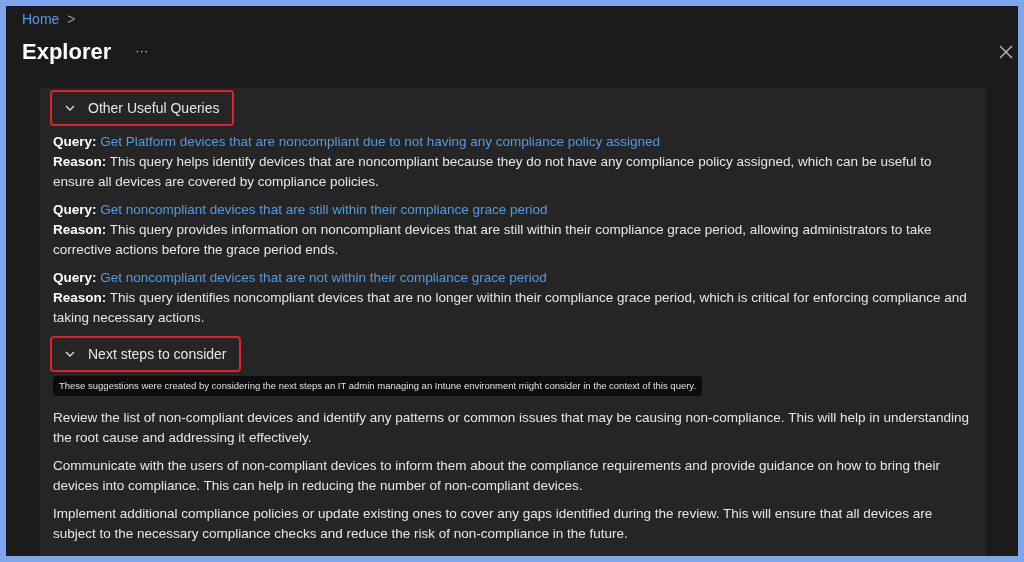 This screenshot has width=1024, height=562. Describe the element at coordinates (142, 108) in the screenshot. I see `section-header: Other Useful Queries` at that location.